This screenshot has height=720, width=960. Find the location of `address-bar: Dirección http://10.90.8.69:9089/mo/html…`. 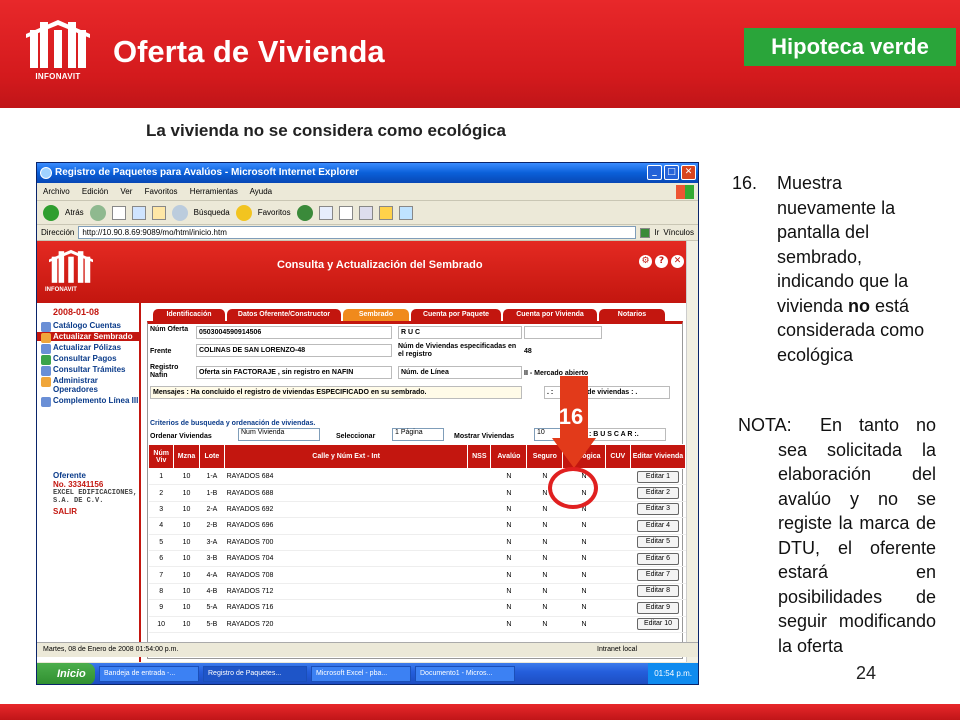

address-bar: Dirección http://10.90.8.69:9089/mo/html… is located at coordinates (367, 233).